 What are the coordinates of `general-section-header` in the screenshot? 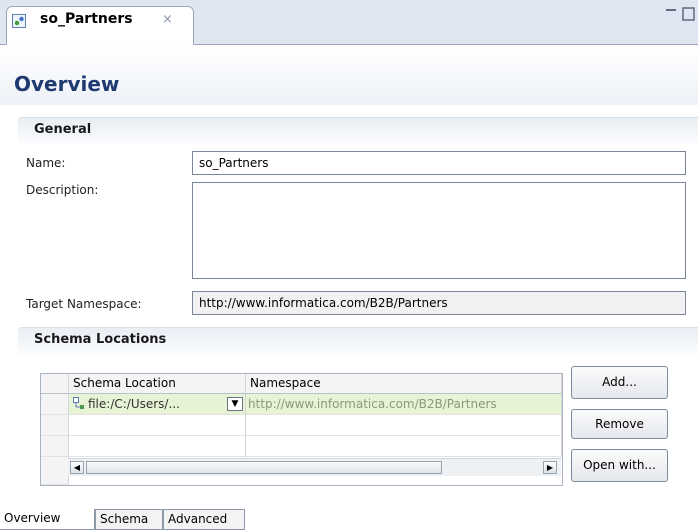 It's located at (358, 130).